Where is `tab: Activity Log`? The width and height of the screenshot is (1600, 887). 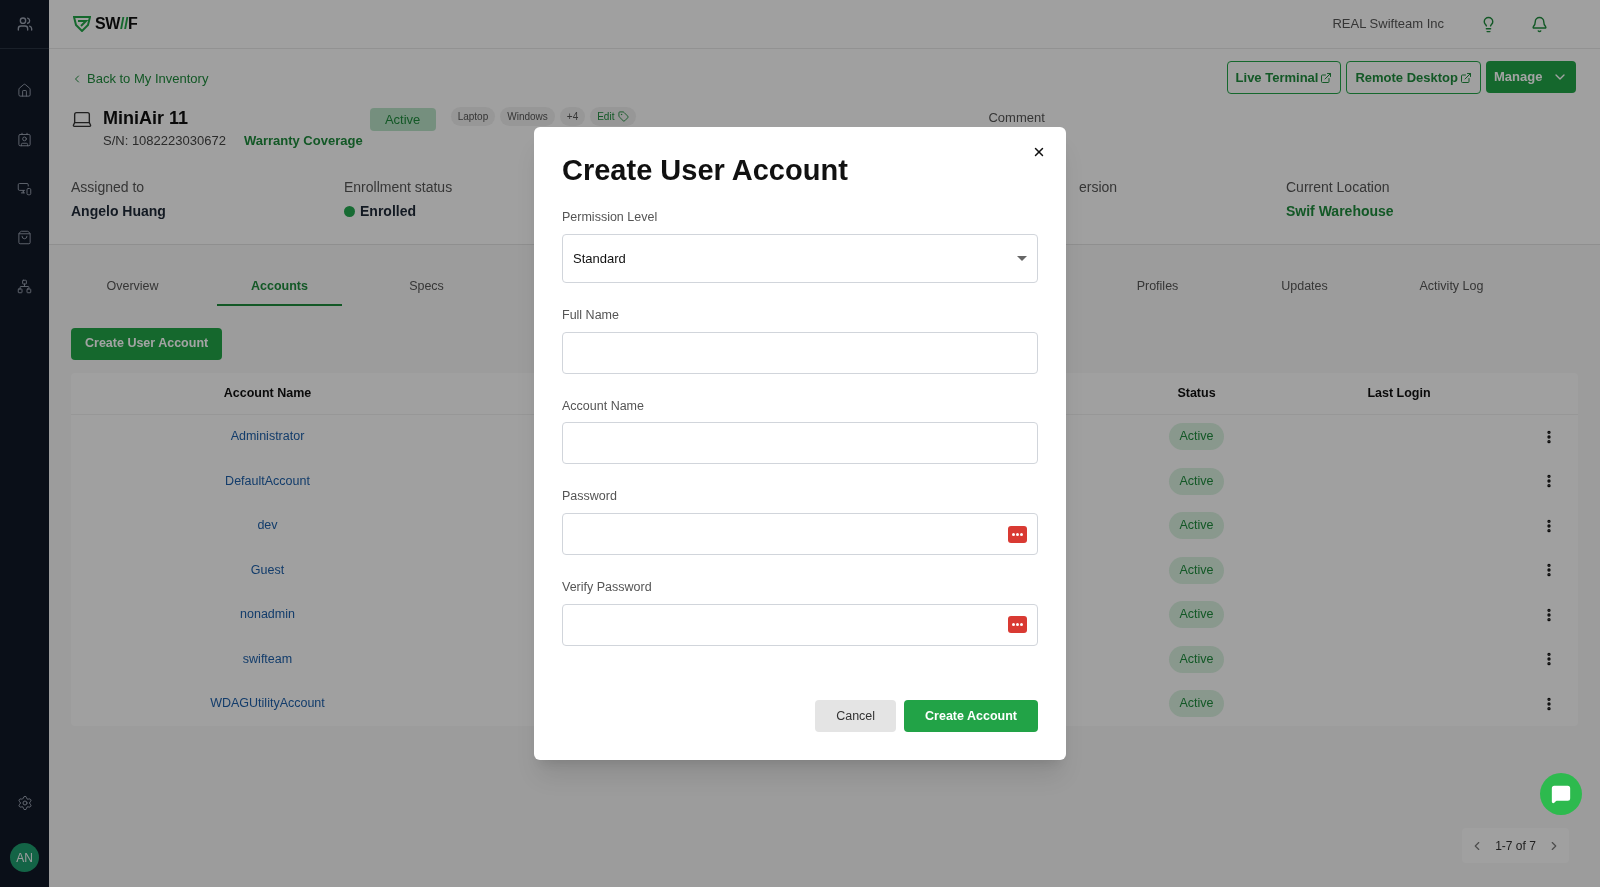 tab: Activity Log is located at coordinates (1451, 287).